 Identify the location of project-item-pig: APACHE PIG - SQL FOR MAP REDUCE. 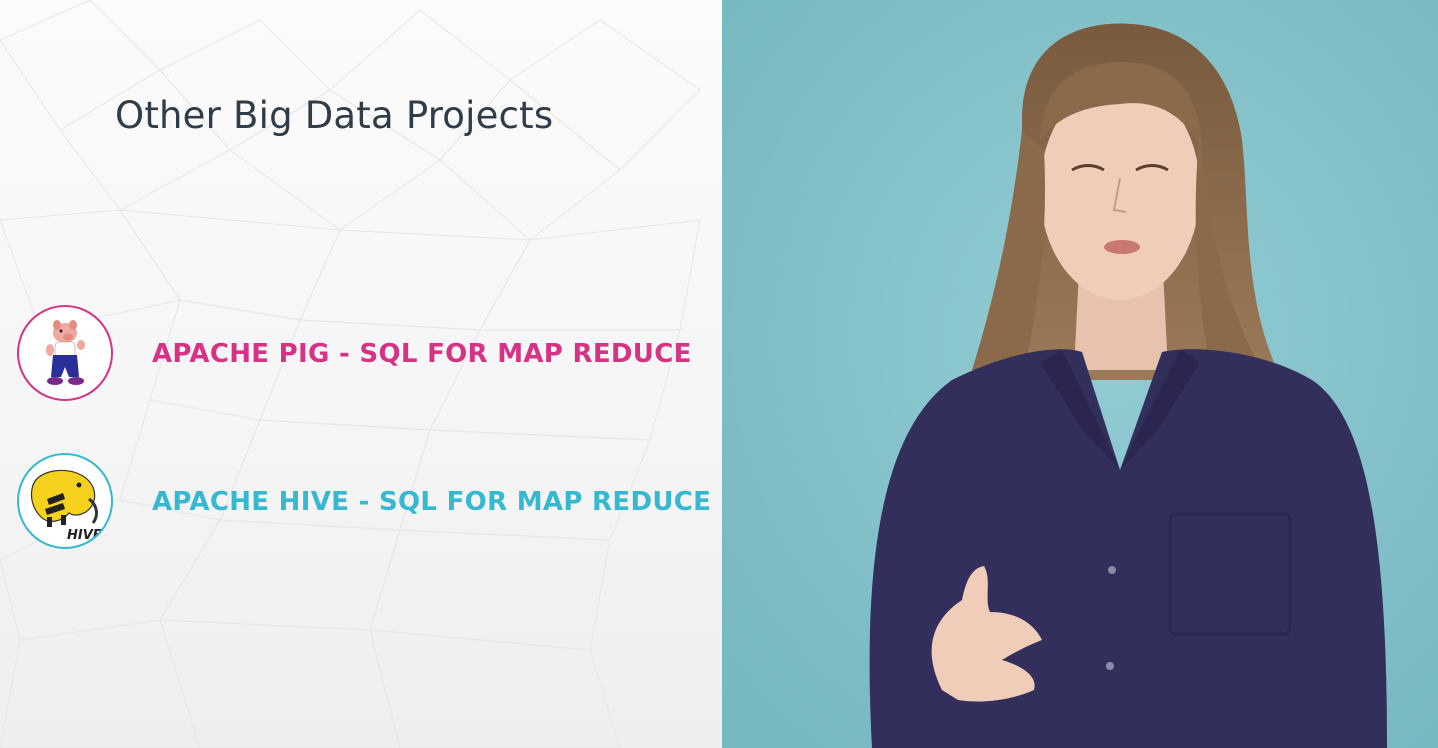
(362, 355).